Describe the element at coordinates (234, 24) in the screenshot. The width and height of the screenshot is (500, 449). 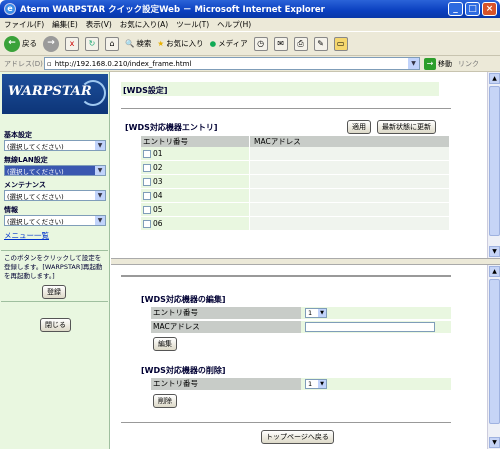
I see `menu-help: ヘルプ(H)` at that location.